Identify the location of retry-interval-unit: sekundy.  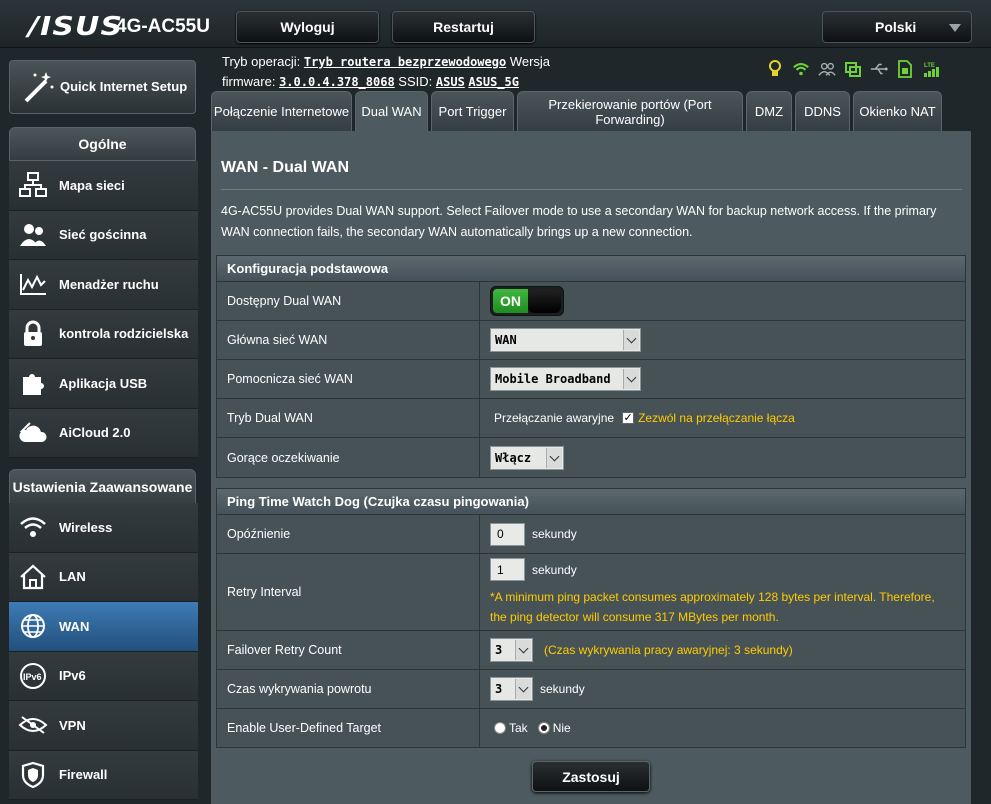
(554, 569).